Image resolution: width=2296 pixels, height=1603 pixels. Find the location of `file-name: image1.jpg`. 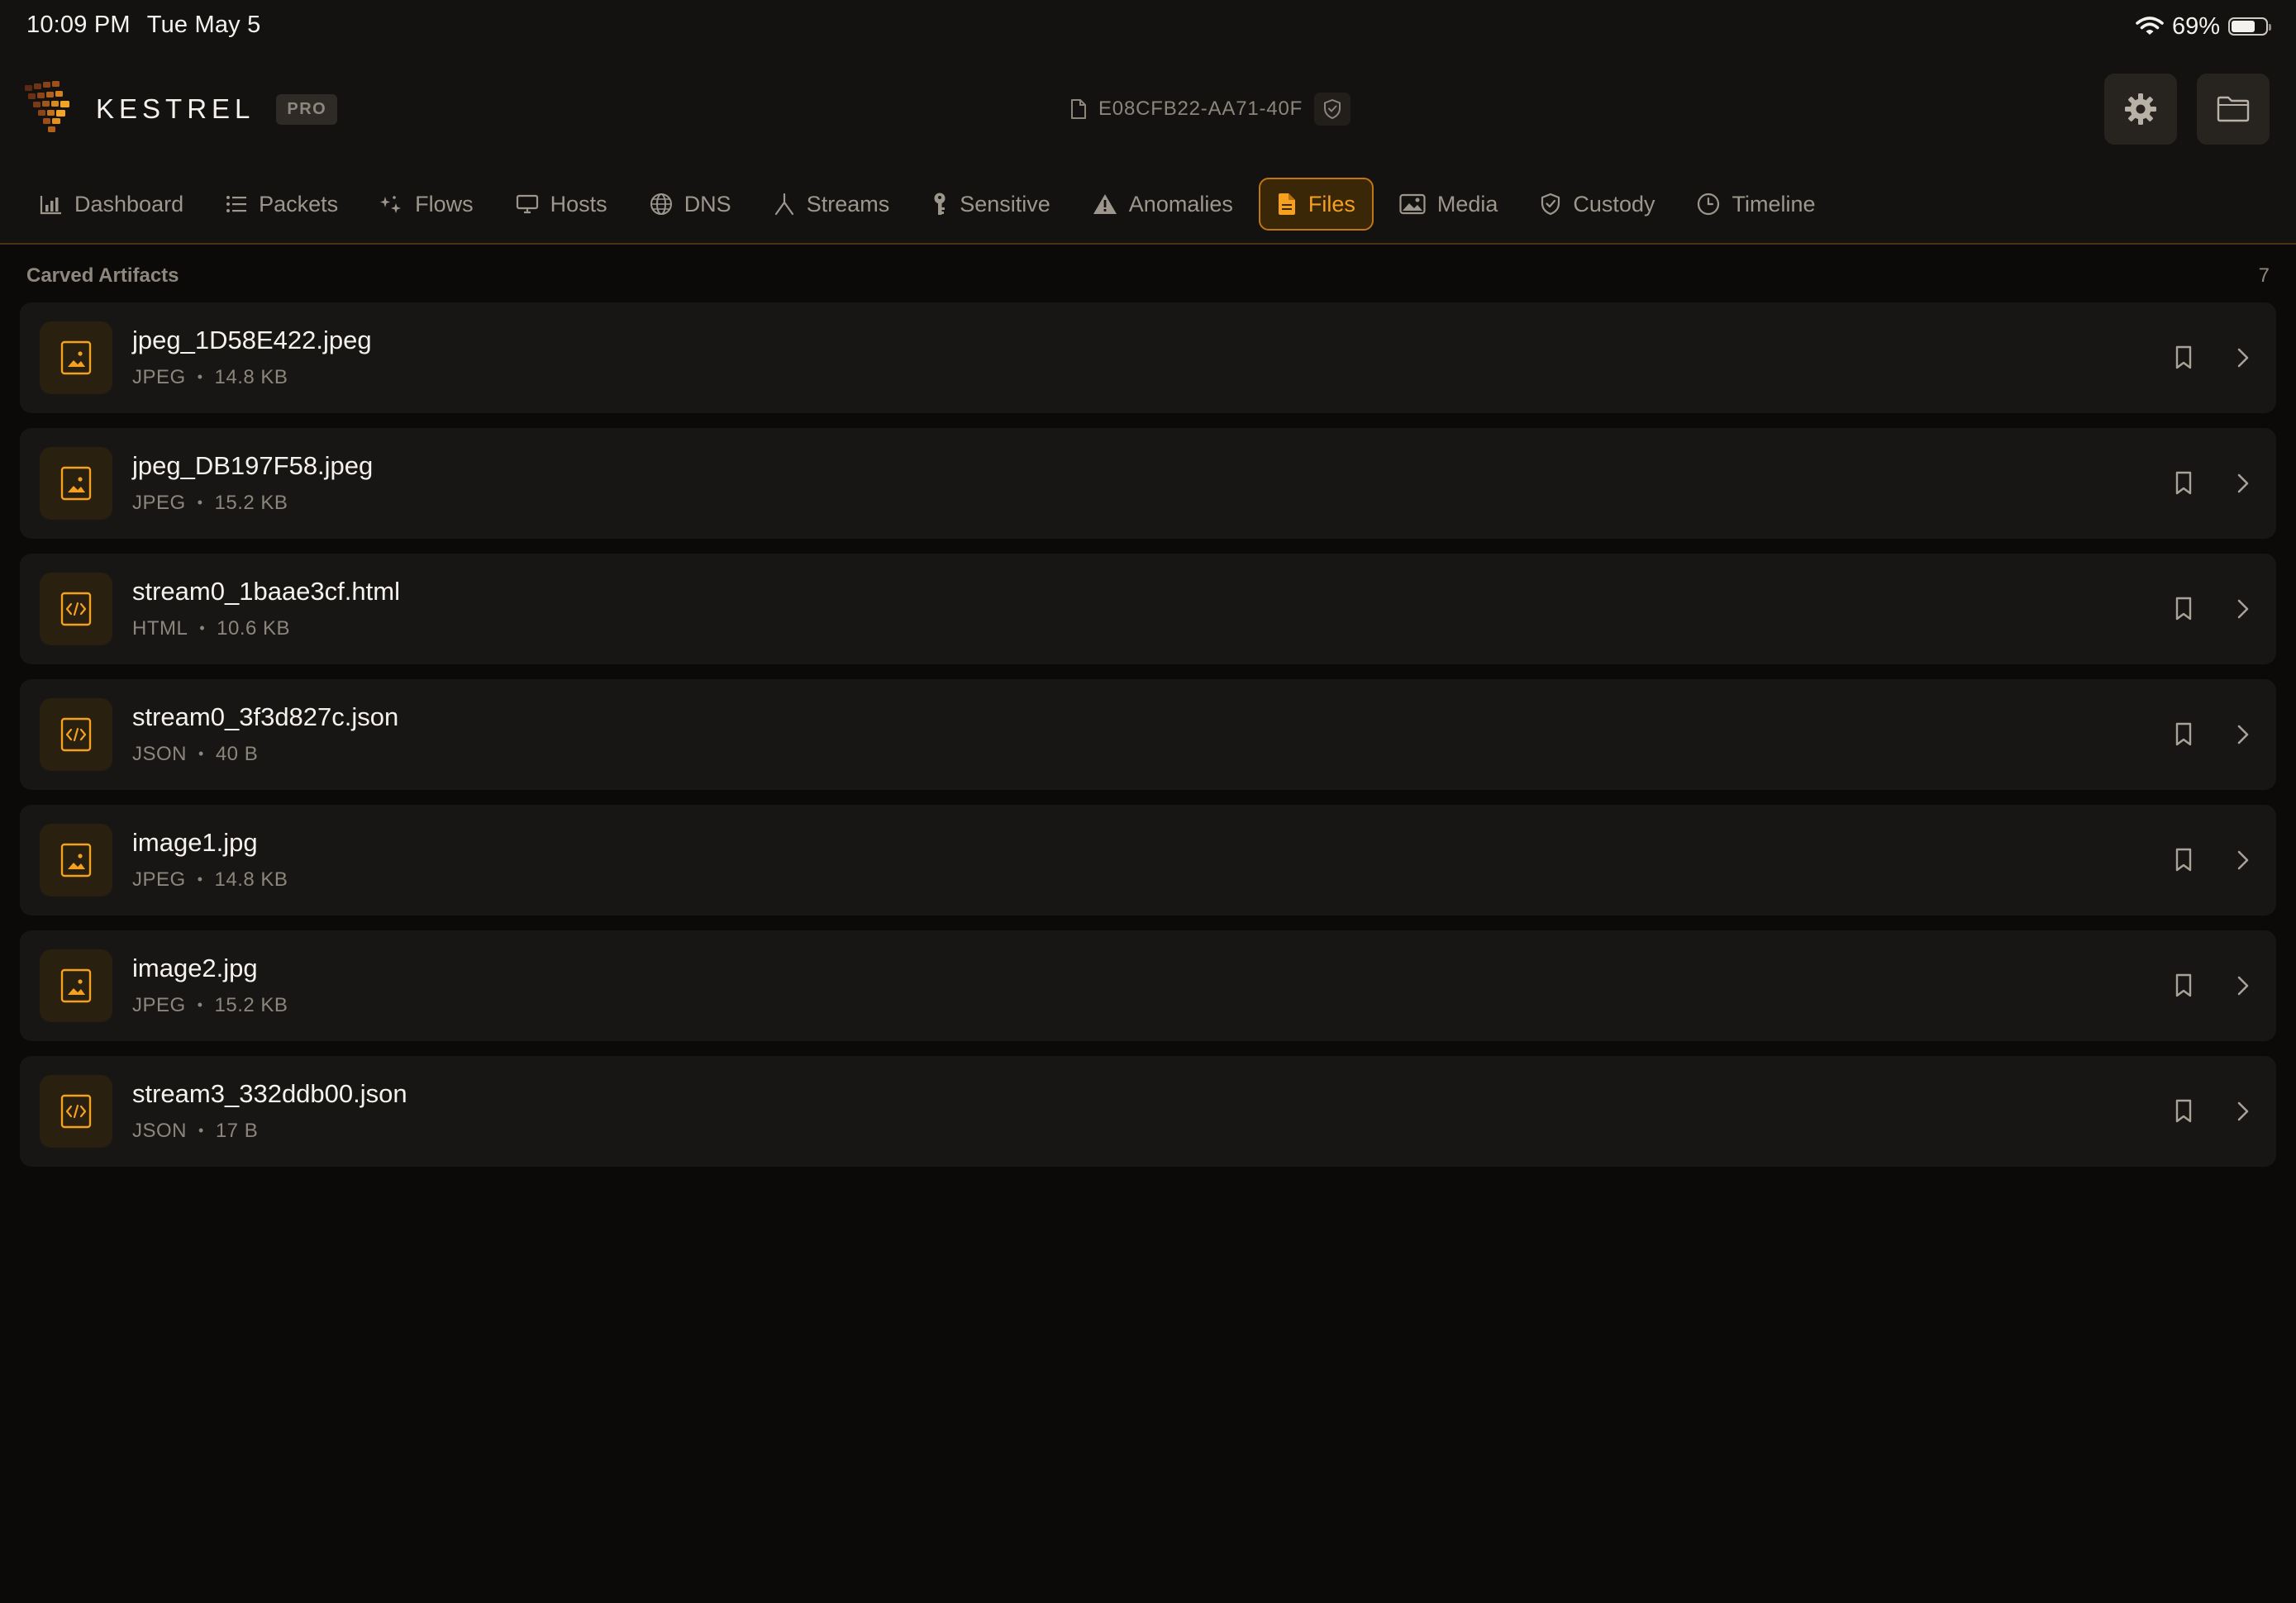

file-name: image1.jpg is located at coordinates (195, 842).